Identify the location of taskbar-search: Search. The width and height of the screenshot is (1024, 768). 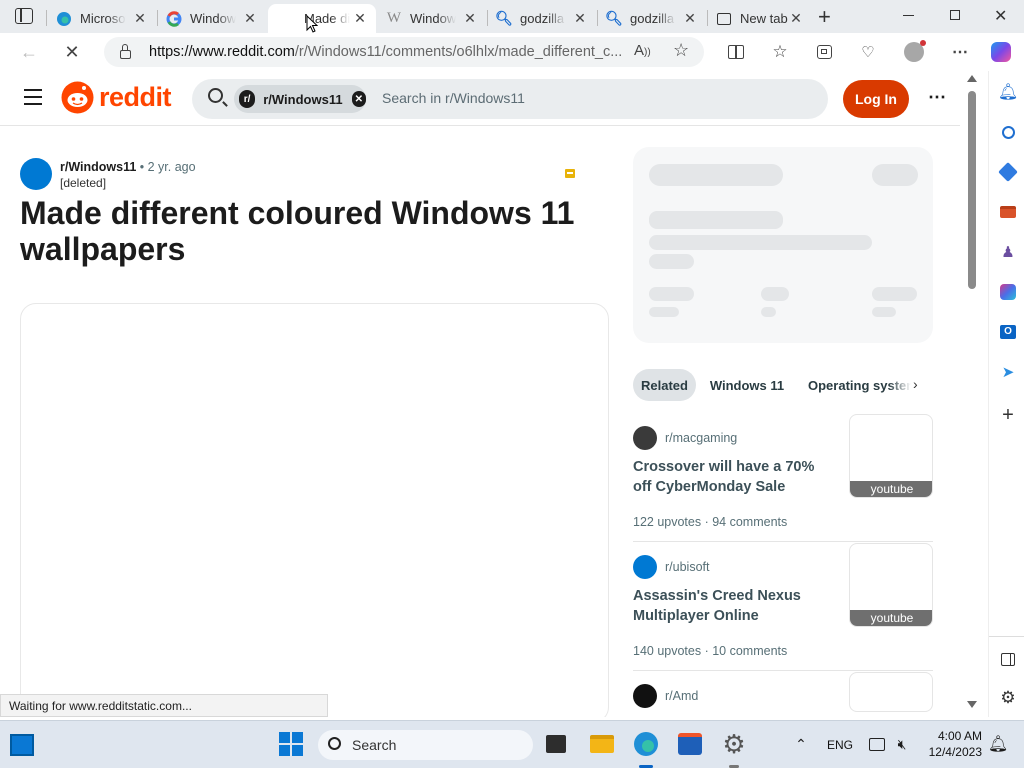
(425, 745).